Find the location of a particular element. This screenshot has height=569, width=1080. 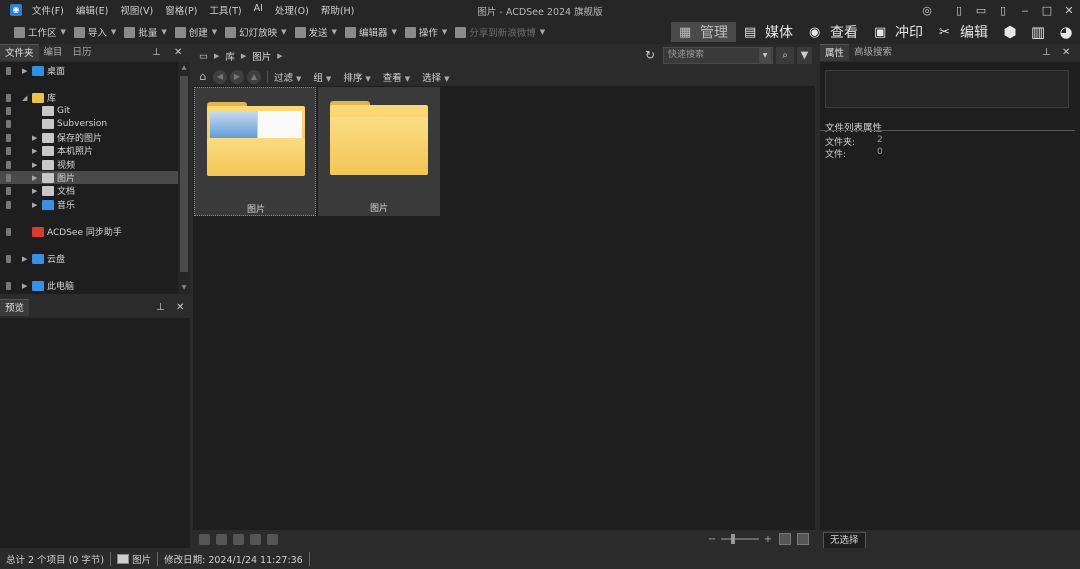

list-toolbar-view: 查看 ▼ is located at coordinates (396, 77).